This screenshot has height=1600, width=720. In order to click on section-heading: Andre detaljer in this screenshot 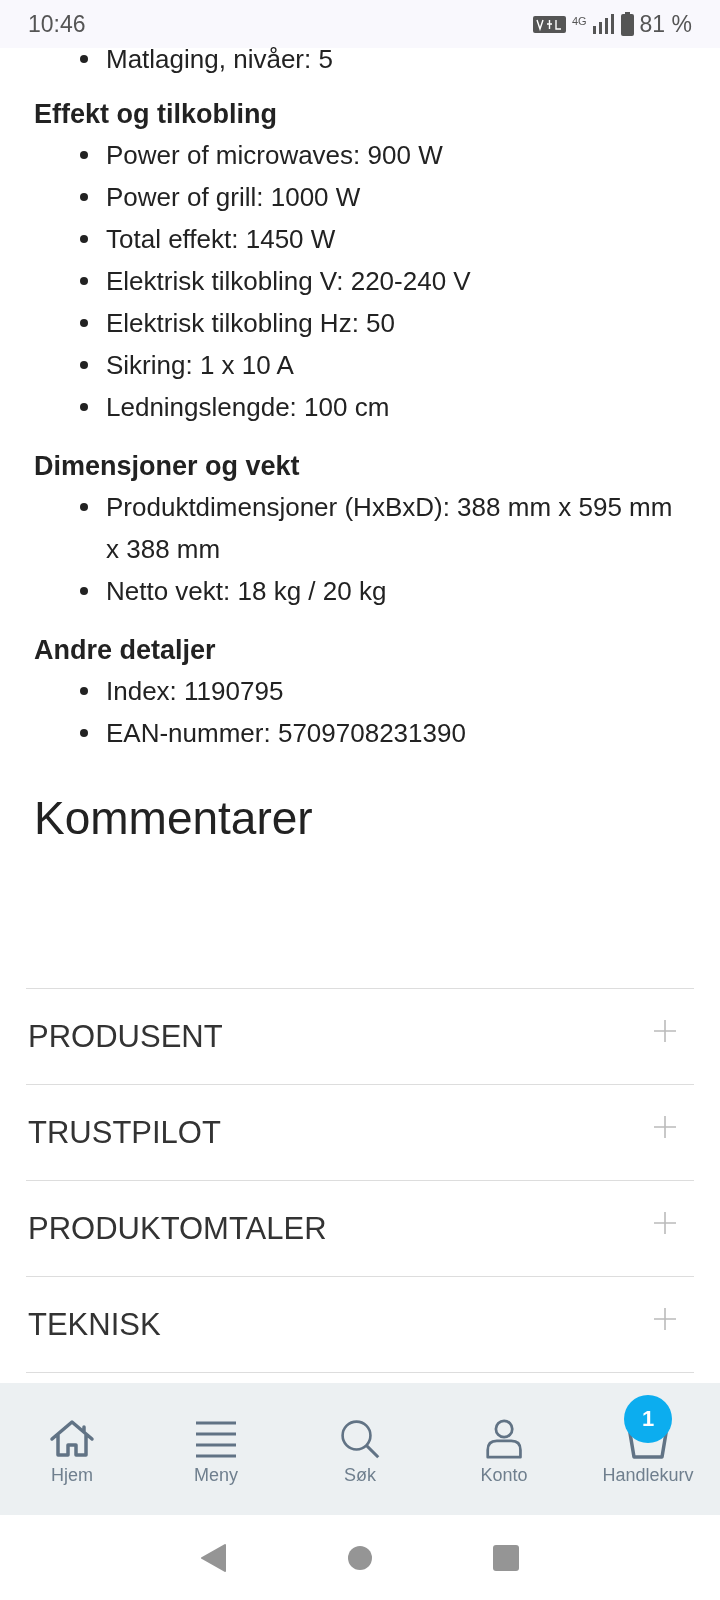, I will do `click(125, 650)`.